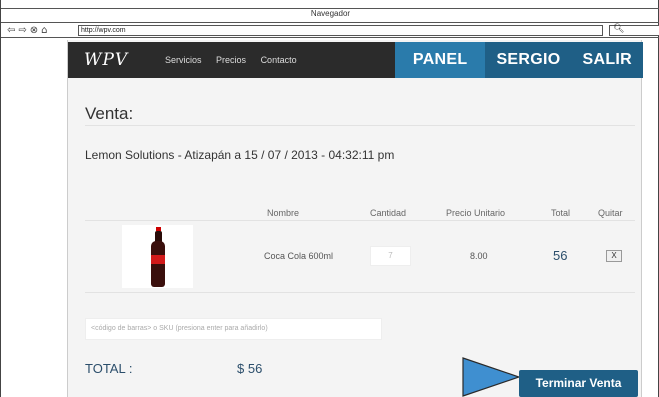 This screenshot has height=397, width=659. What do you see at coordinates (299, 256) in the screenshot?
I see `item-name: Coca Cola 600ml` at bounding box center [299, 256].